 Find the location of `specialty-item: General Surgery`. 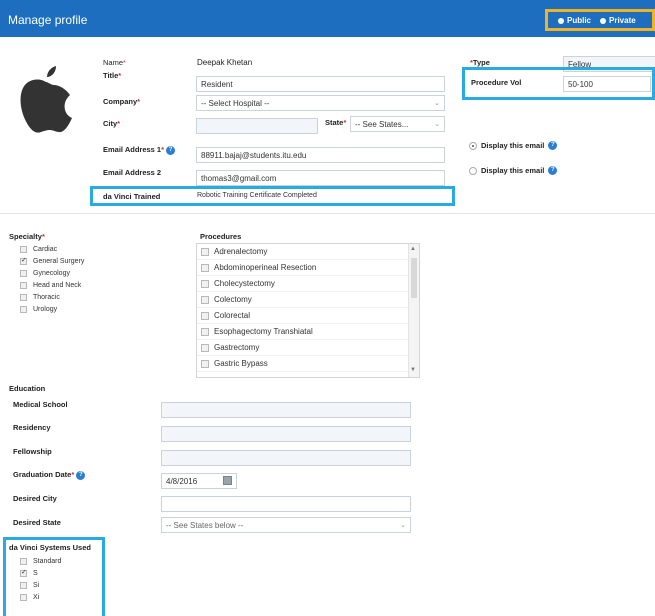

specialty-item: General Surgery is located at coordinates (52, 261).